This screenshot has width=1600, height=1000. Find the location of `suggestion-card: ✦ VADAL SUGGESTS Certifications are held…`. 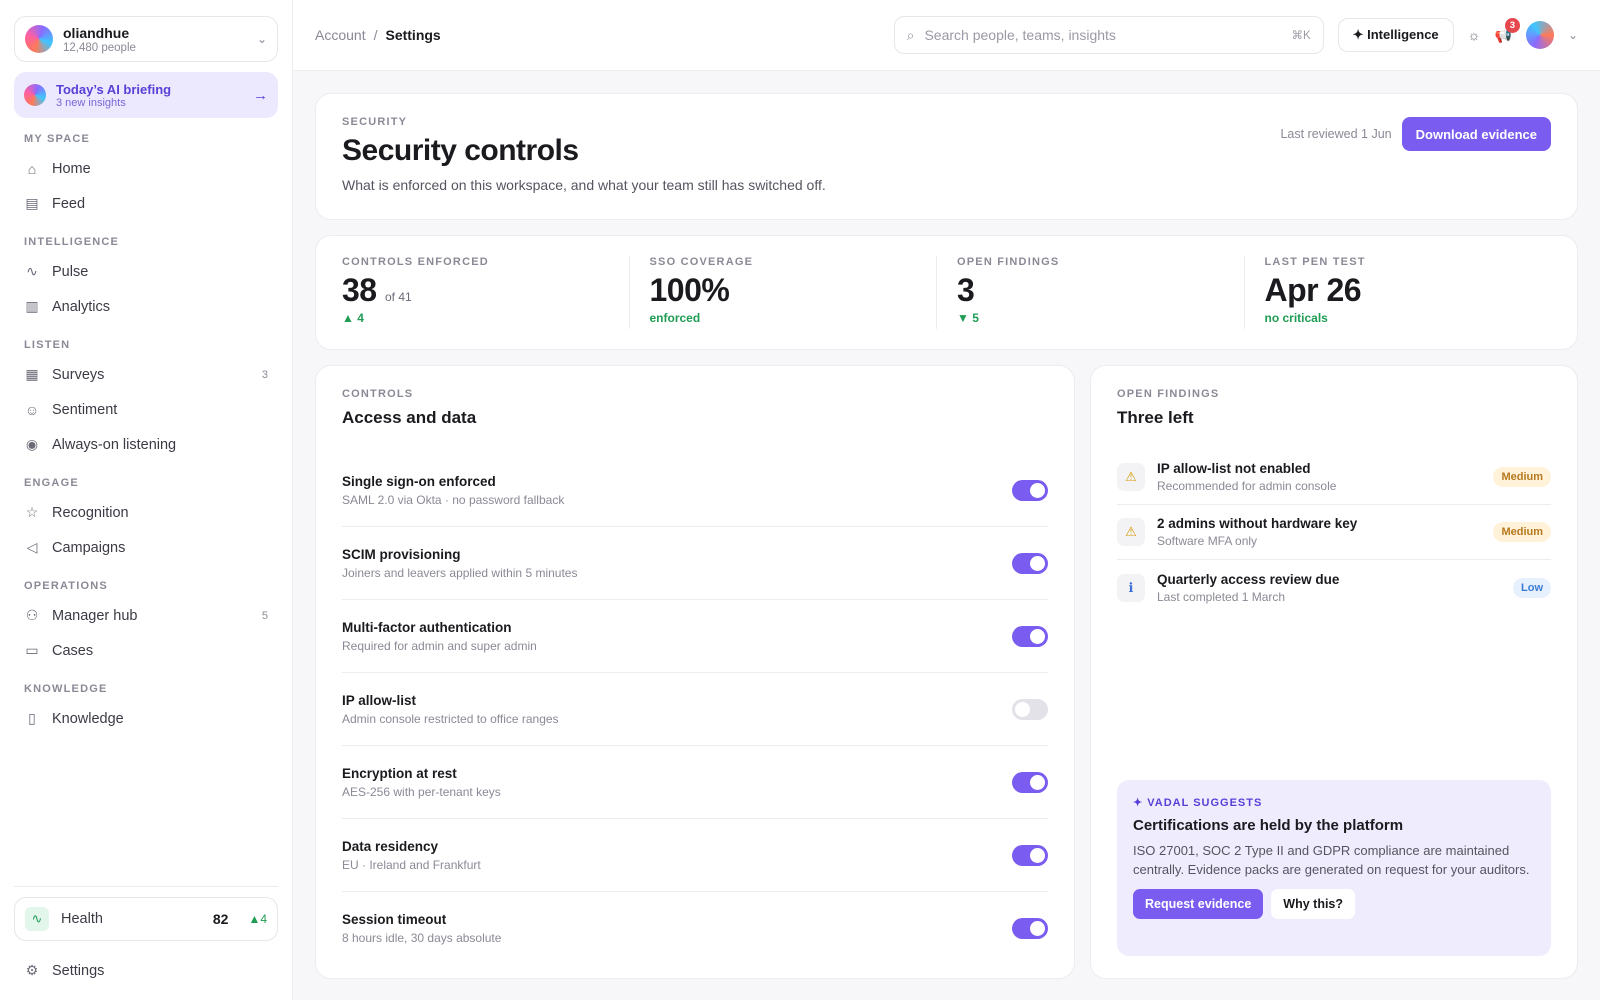

suggestion-card: ✦ VADAL SUGGESTS Certifications are held… is located at coordinates (1334, 868).